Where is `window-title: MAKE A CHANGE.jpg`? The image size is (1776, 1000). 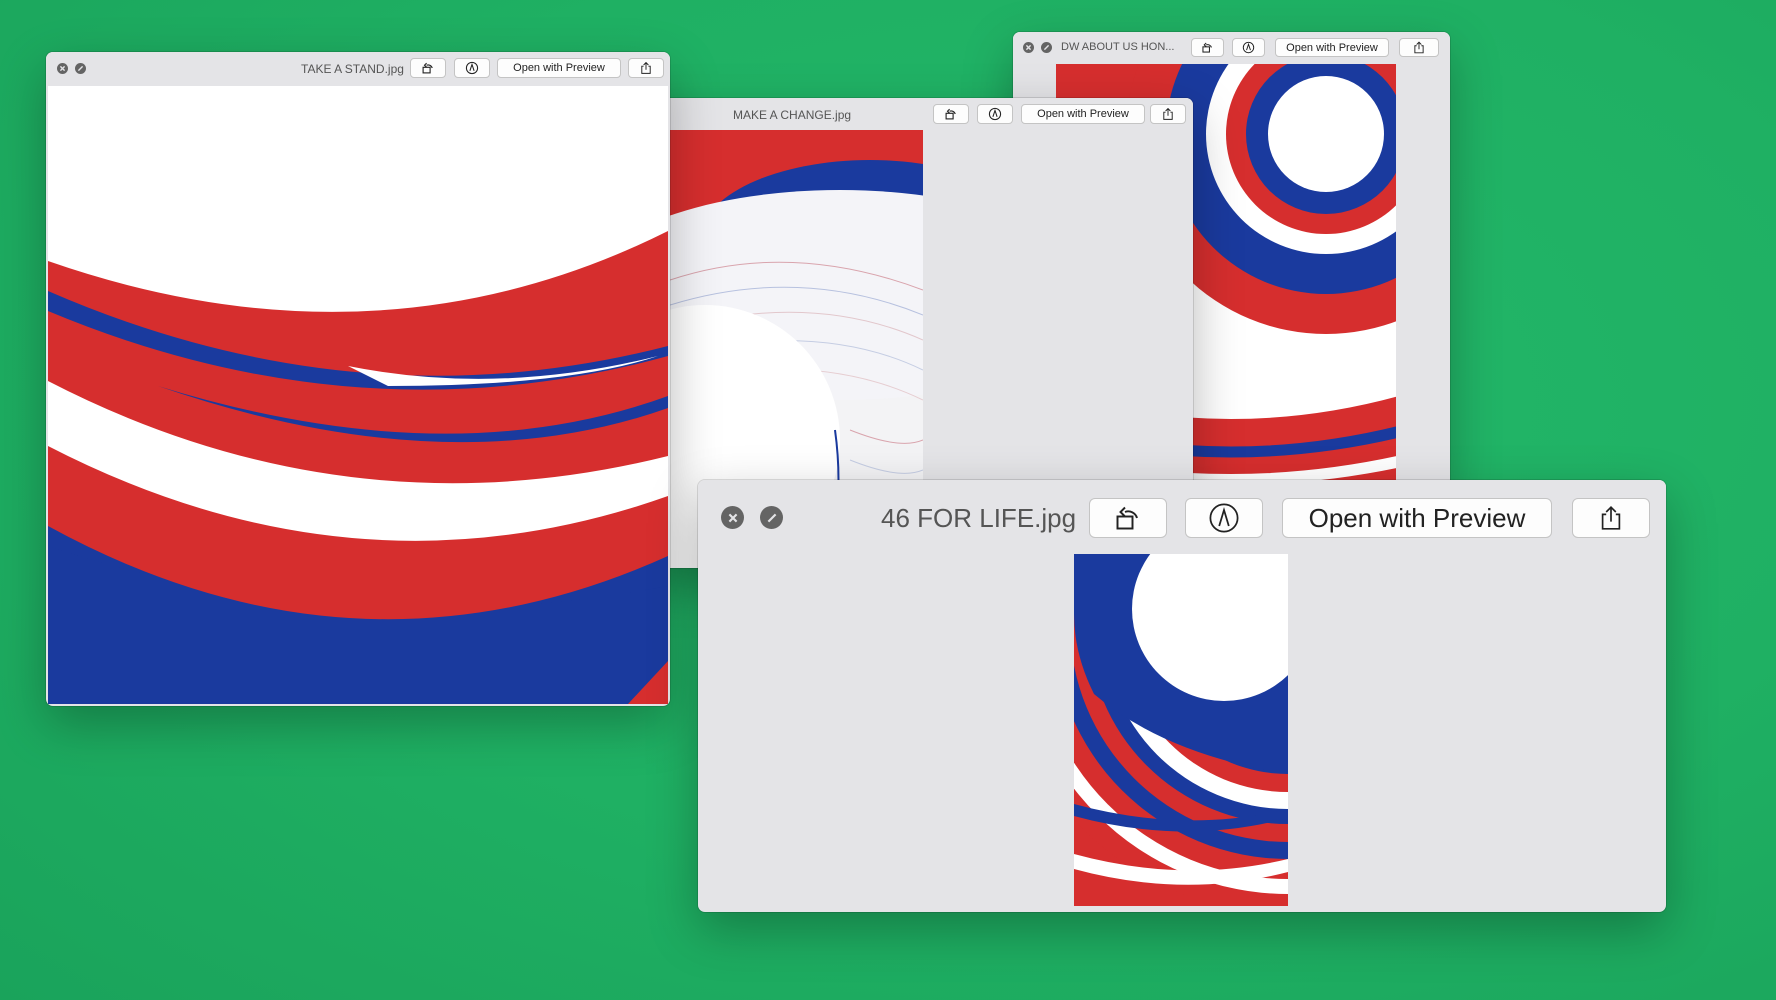 window-title: MAKE A CHANGE.jpg is located at coordinates (792, 115).